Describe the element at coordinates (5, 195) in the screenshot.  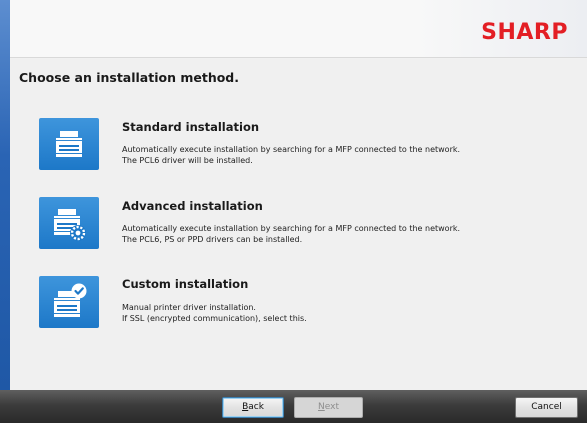
I see `side-accent-bar` at that location.